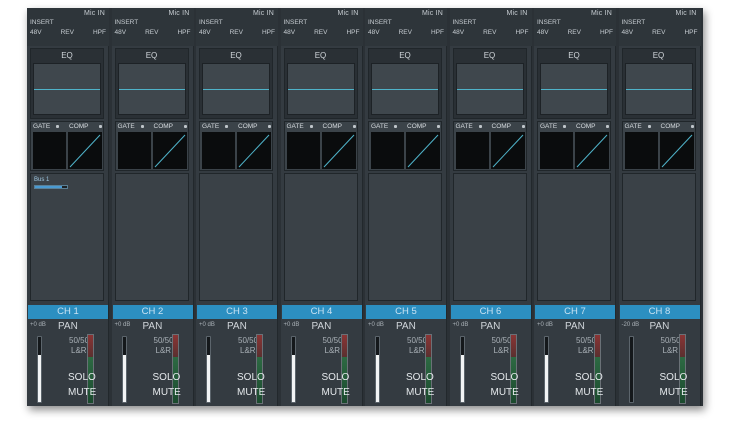  What do you see at coordinates (406, 312) in the screenshot?
I see `channel-name-button: CH 5` at bounding box center [406, 312].